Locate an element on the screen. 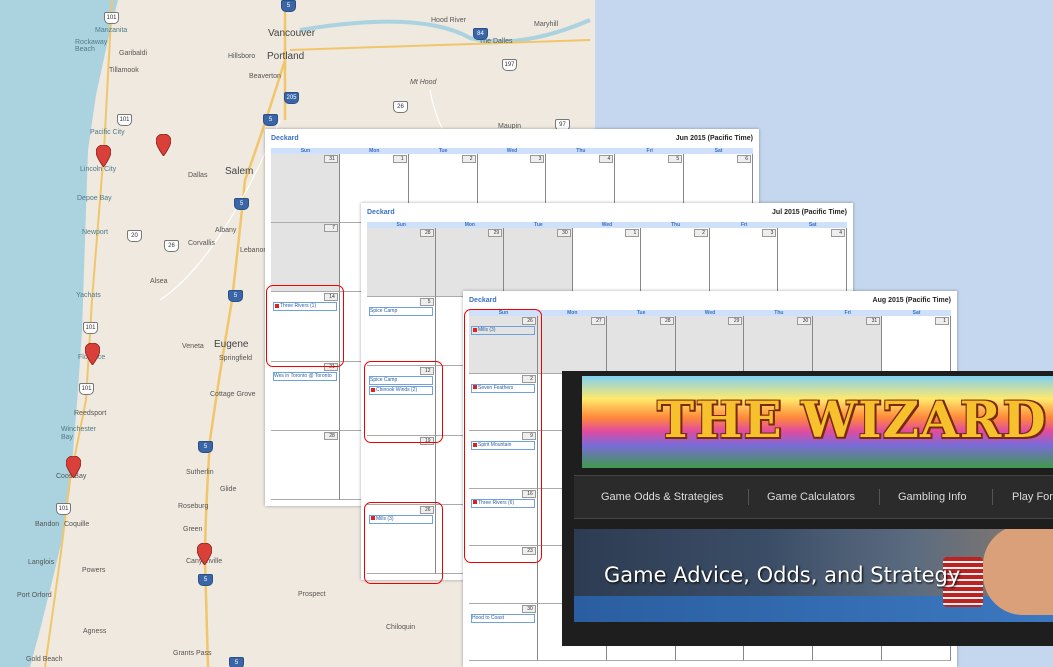  city-label: Beaverton is located at coordinates (265, 76).